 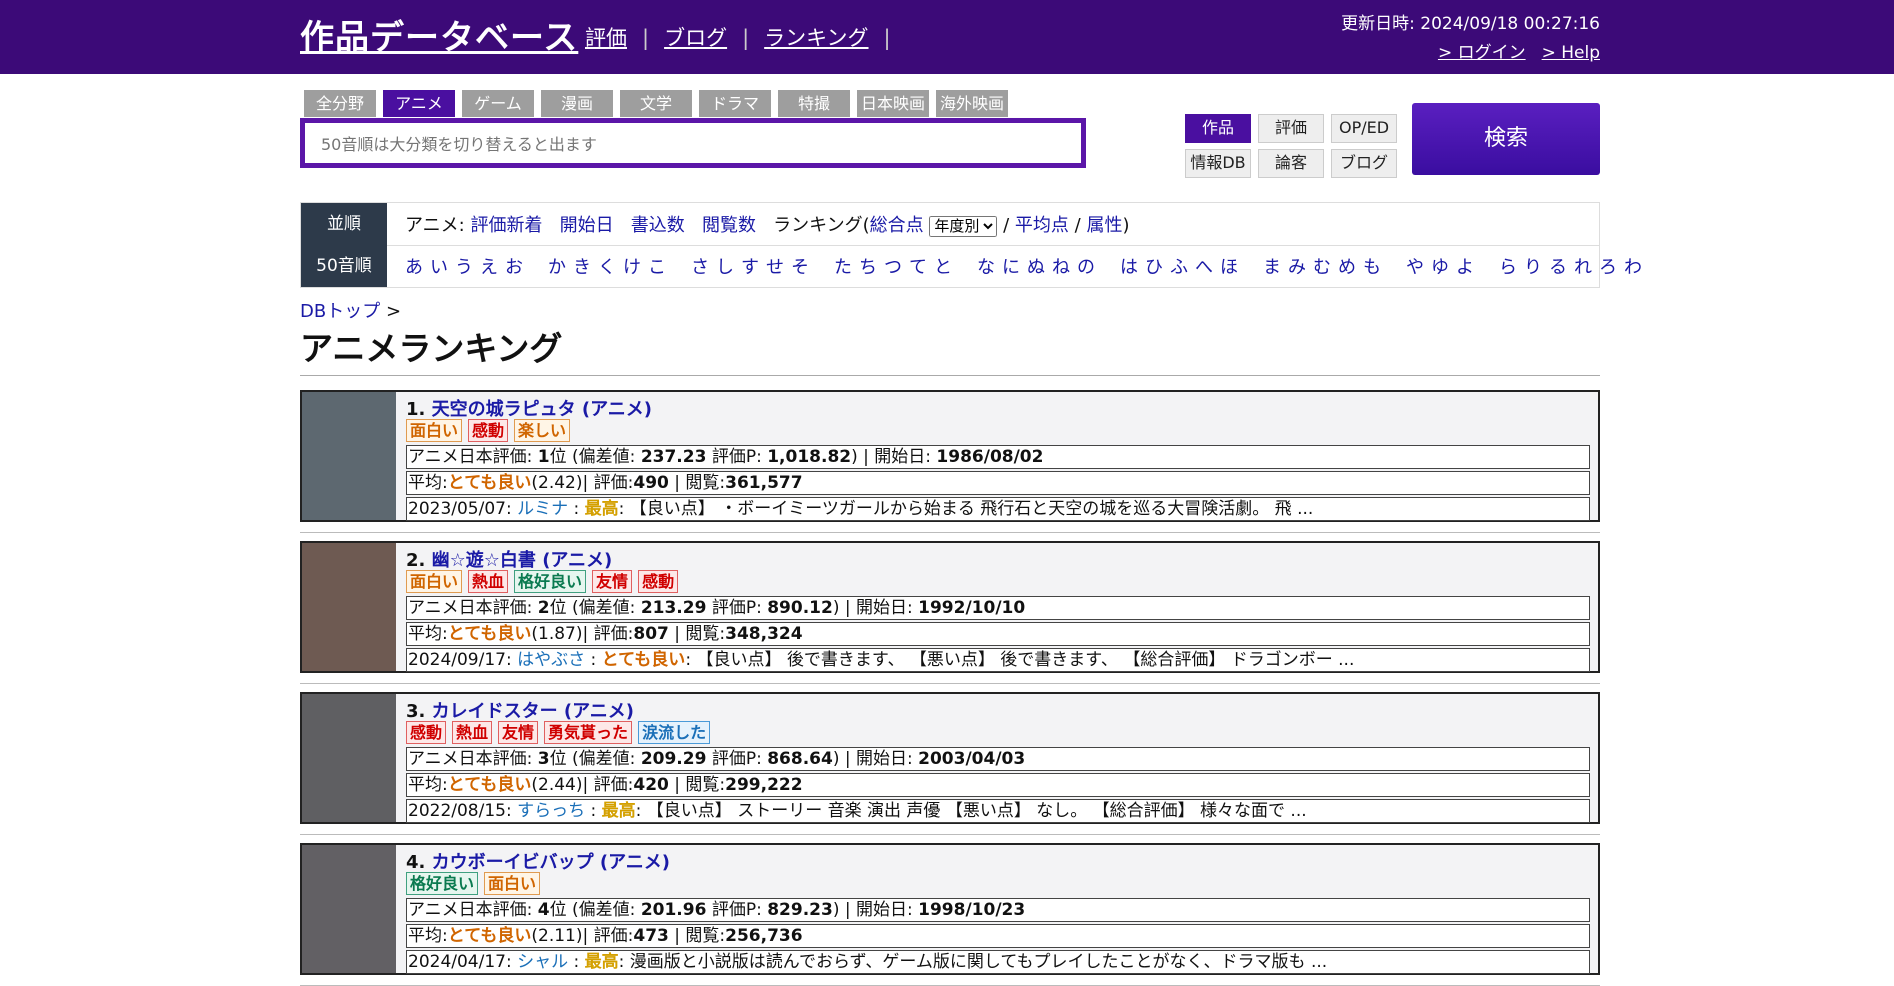 I want to click on search-type-button: 作品, so click(x=1218, y=128).